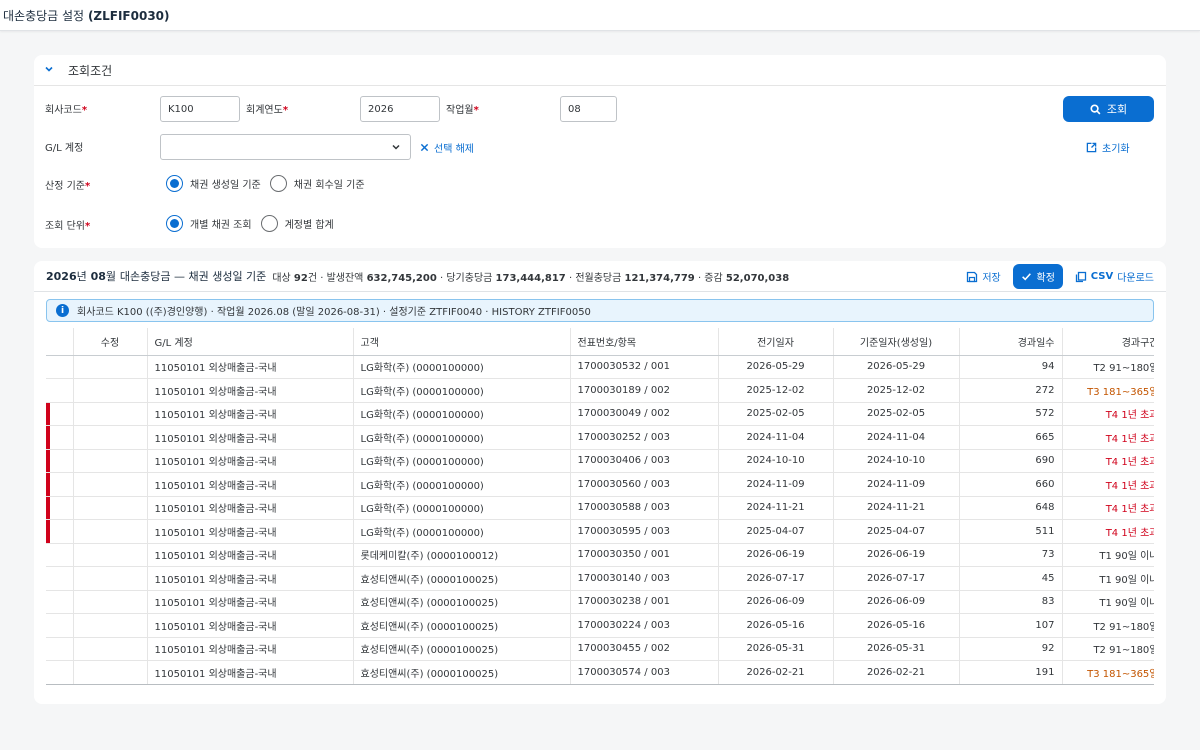 This screenshot has height=750, width=1200. What do you see at coordinates (174, 223) in the screenshot?
I see `unit-radio-individual` at bounding box center [174, 223].